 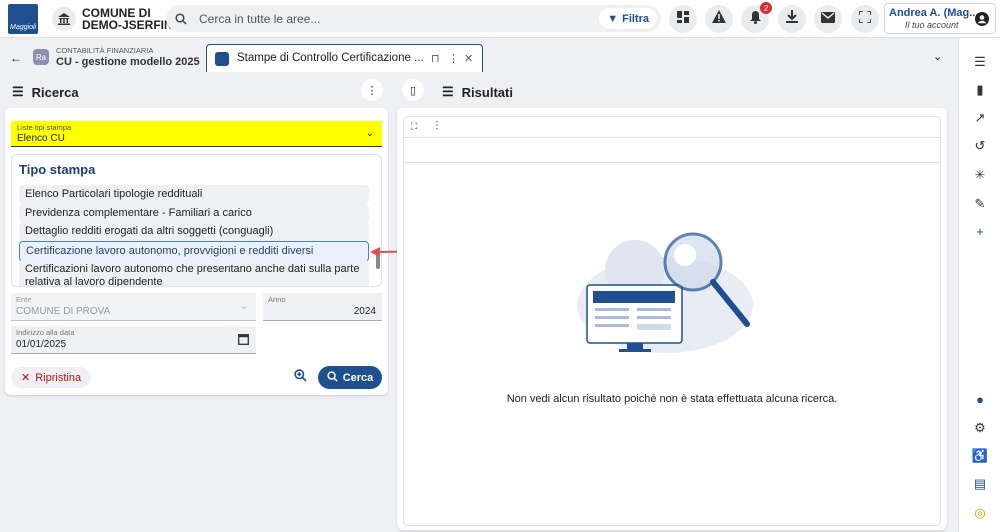 I want to click on add-icon: +, so click(x=980, y=231).